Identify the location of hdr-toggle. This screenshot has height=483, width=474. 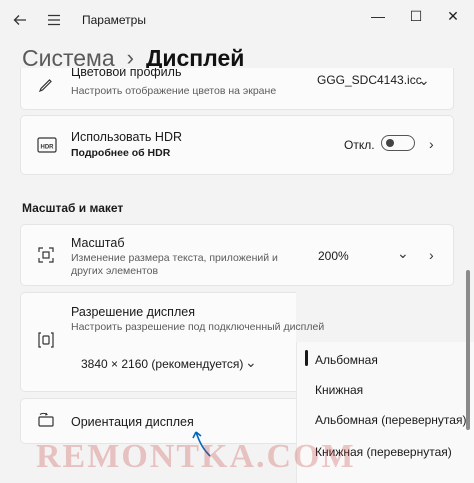
(398, 143).